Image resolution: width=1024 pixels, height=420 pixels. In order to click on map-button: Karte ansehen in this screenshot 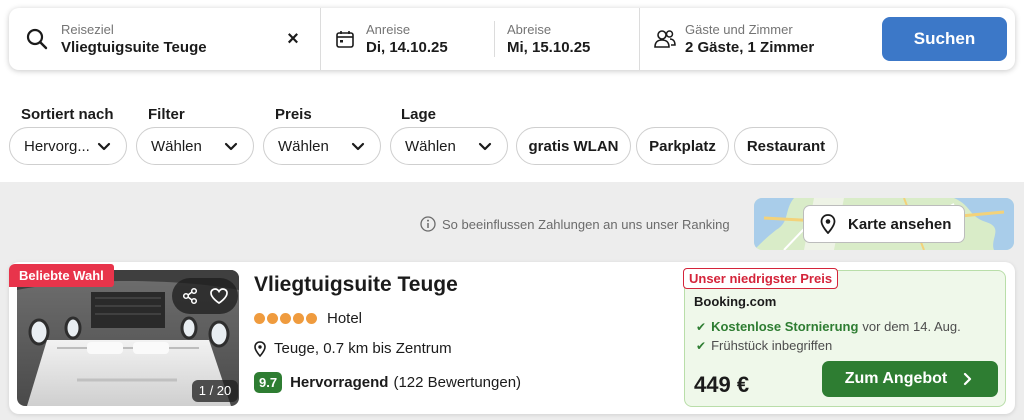, I will do `click(884, 224)`.